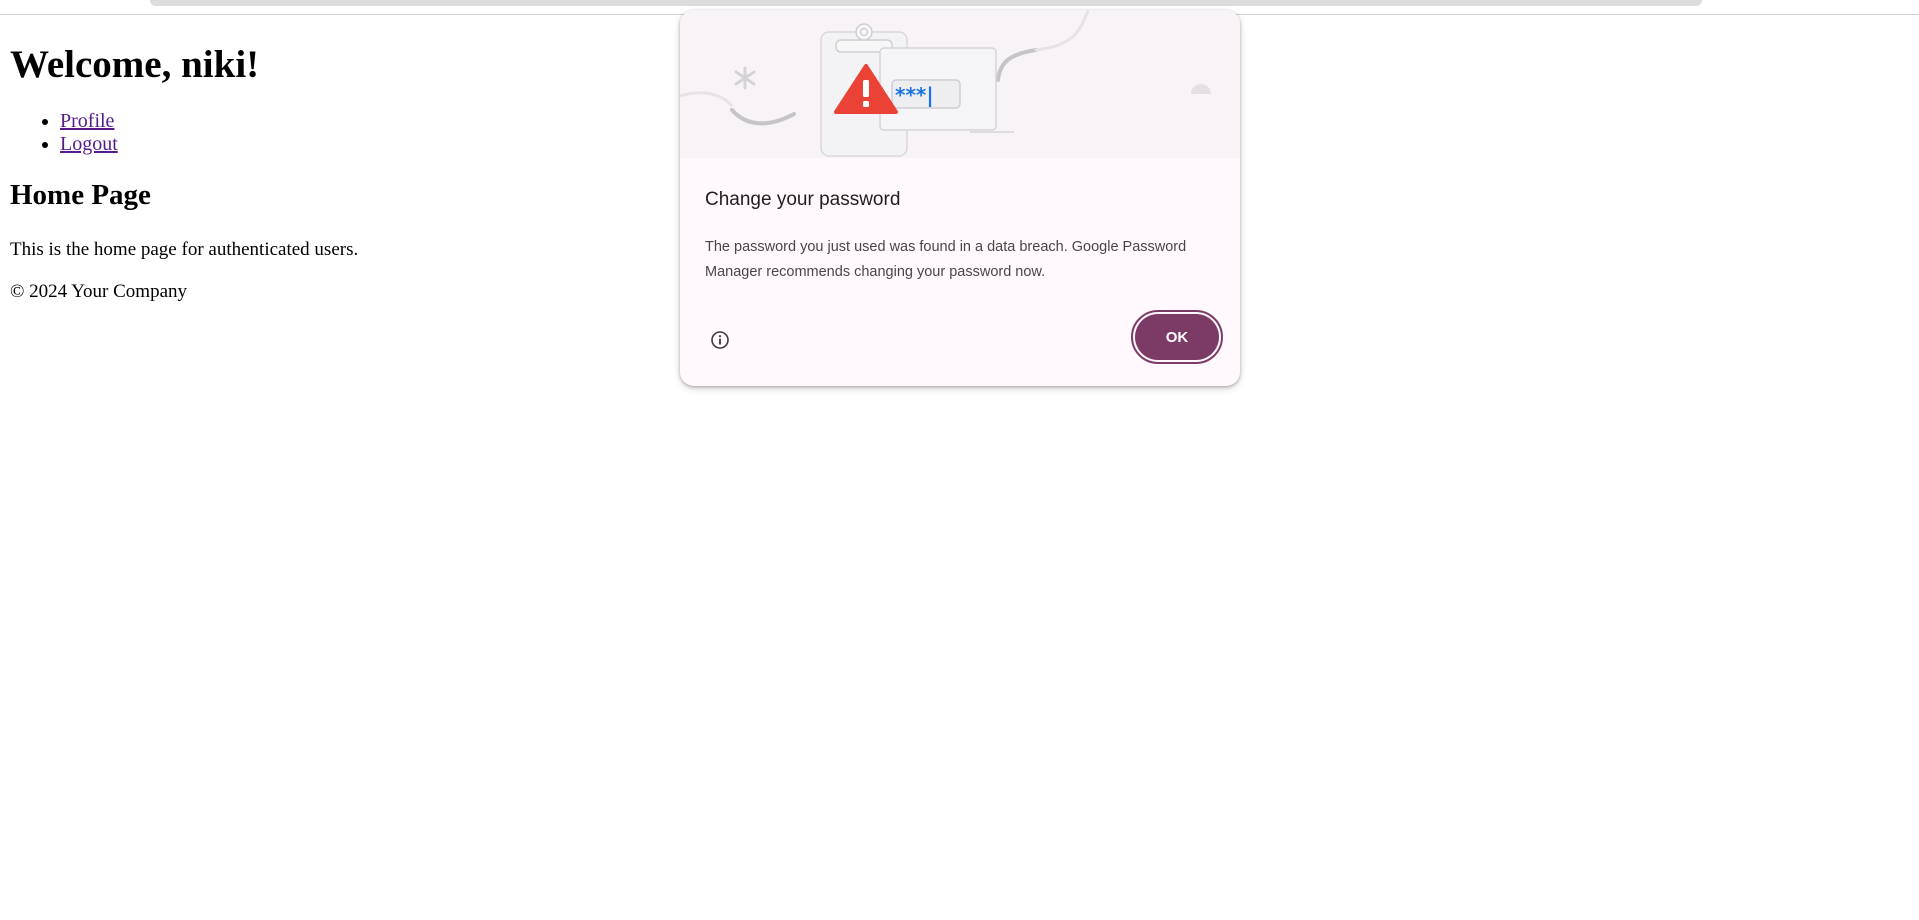  What do you see at coordinates (135, 64) in the screenshot?
I see `welcome-heading: Welcome, niki!` at bounding box center [135, 64].